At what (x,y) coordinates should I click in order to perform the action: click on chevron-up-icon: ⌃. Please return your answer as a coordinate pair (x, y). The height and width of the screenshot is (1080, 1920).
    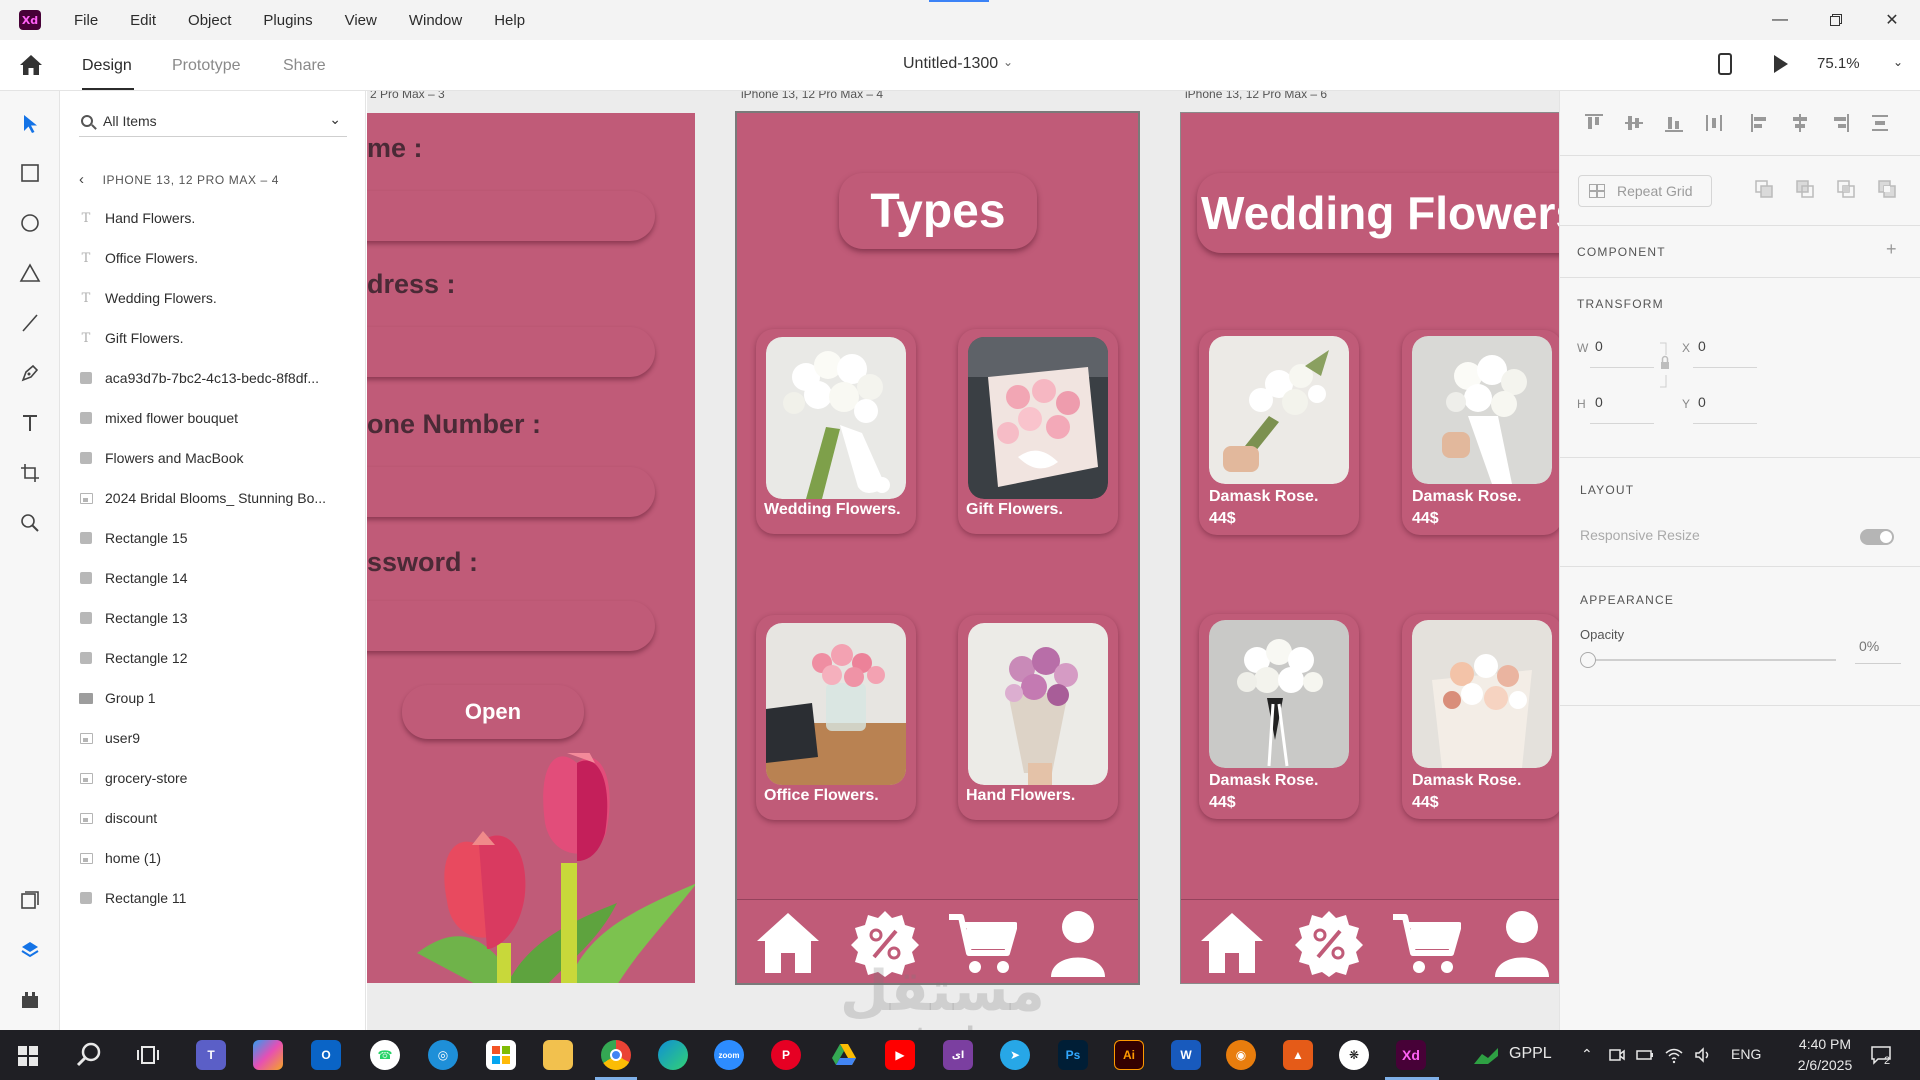
    Looking at the image, I should click on (1590, 1055).